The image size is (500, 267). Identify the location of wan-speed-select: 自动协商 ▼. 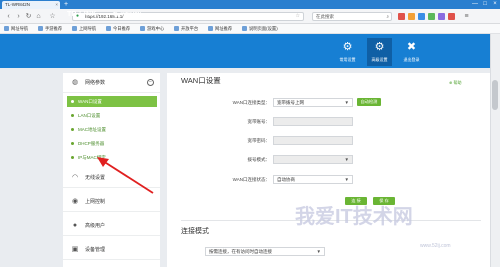
(313, 179).